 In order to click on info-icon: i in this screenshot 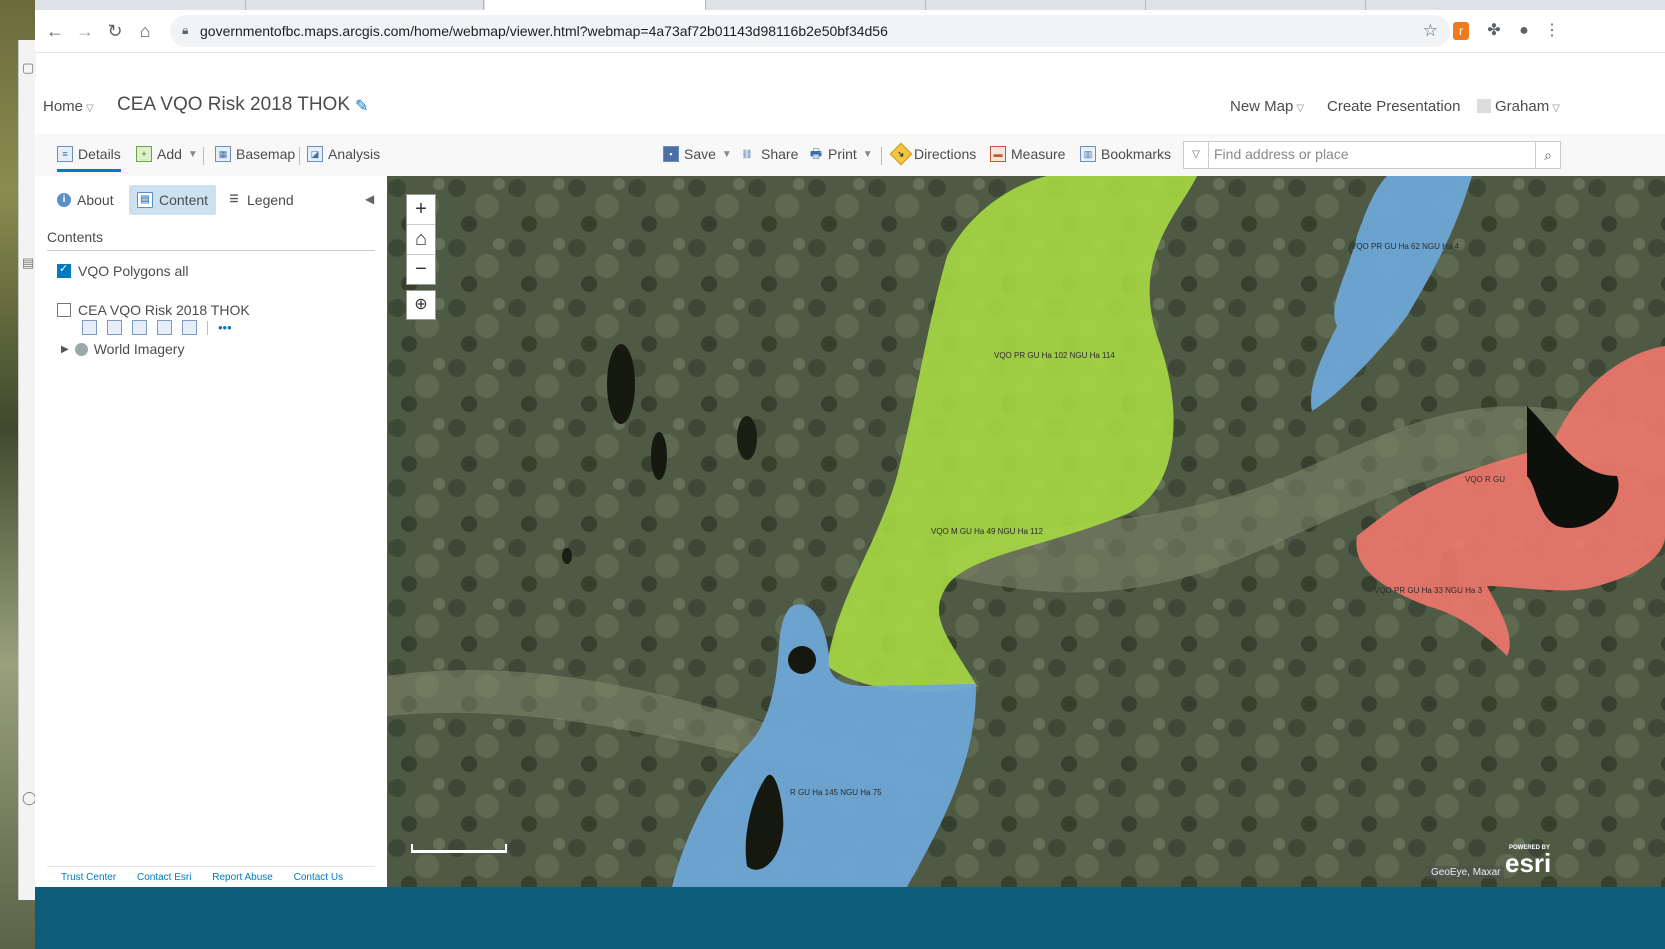, I will do `click(64, 200)`.